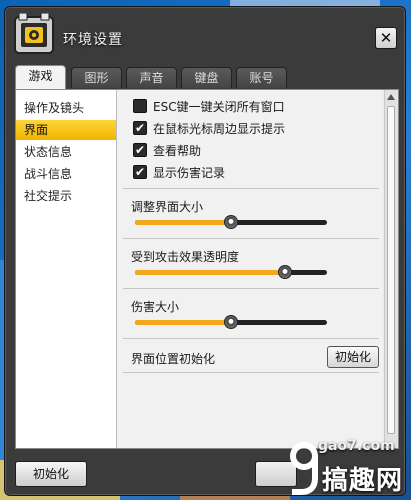  I want to click on tab-game: 游戏, so click(40, 77).